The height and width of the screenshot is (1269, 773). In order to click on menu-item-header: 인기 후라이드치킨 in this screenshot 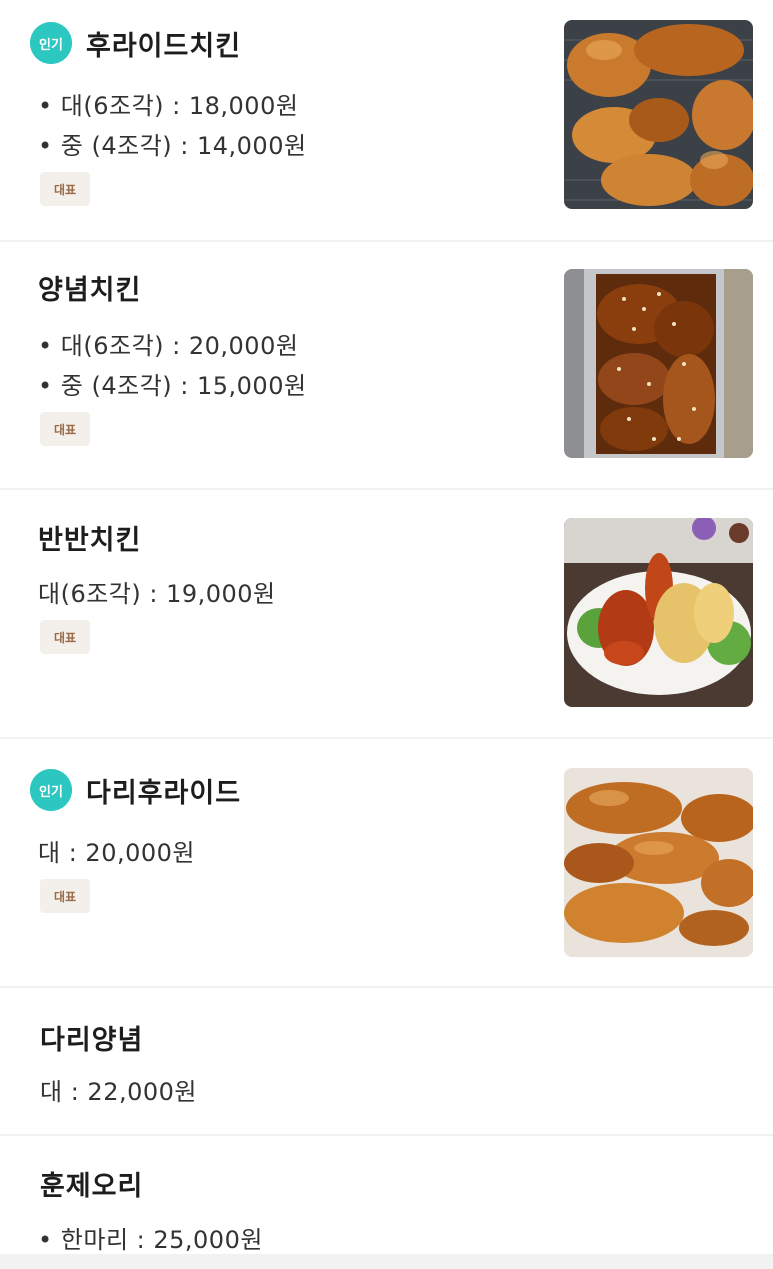, I will do `click(135, 43)`.